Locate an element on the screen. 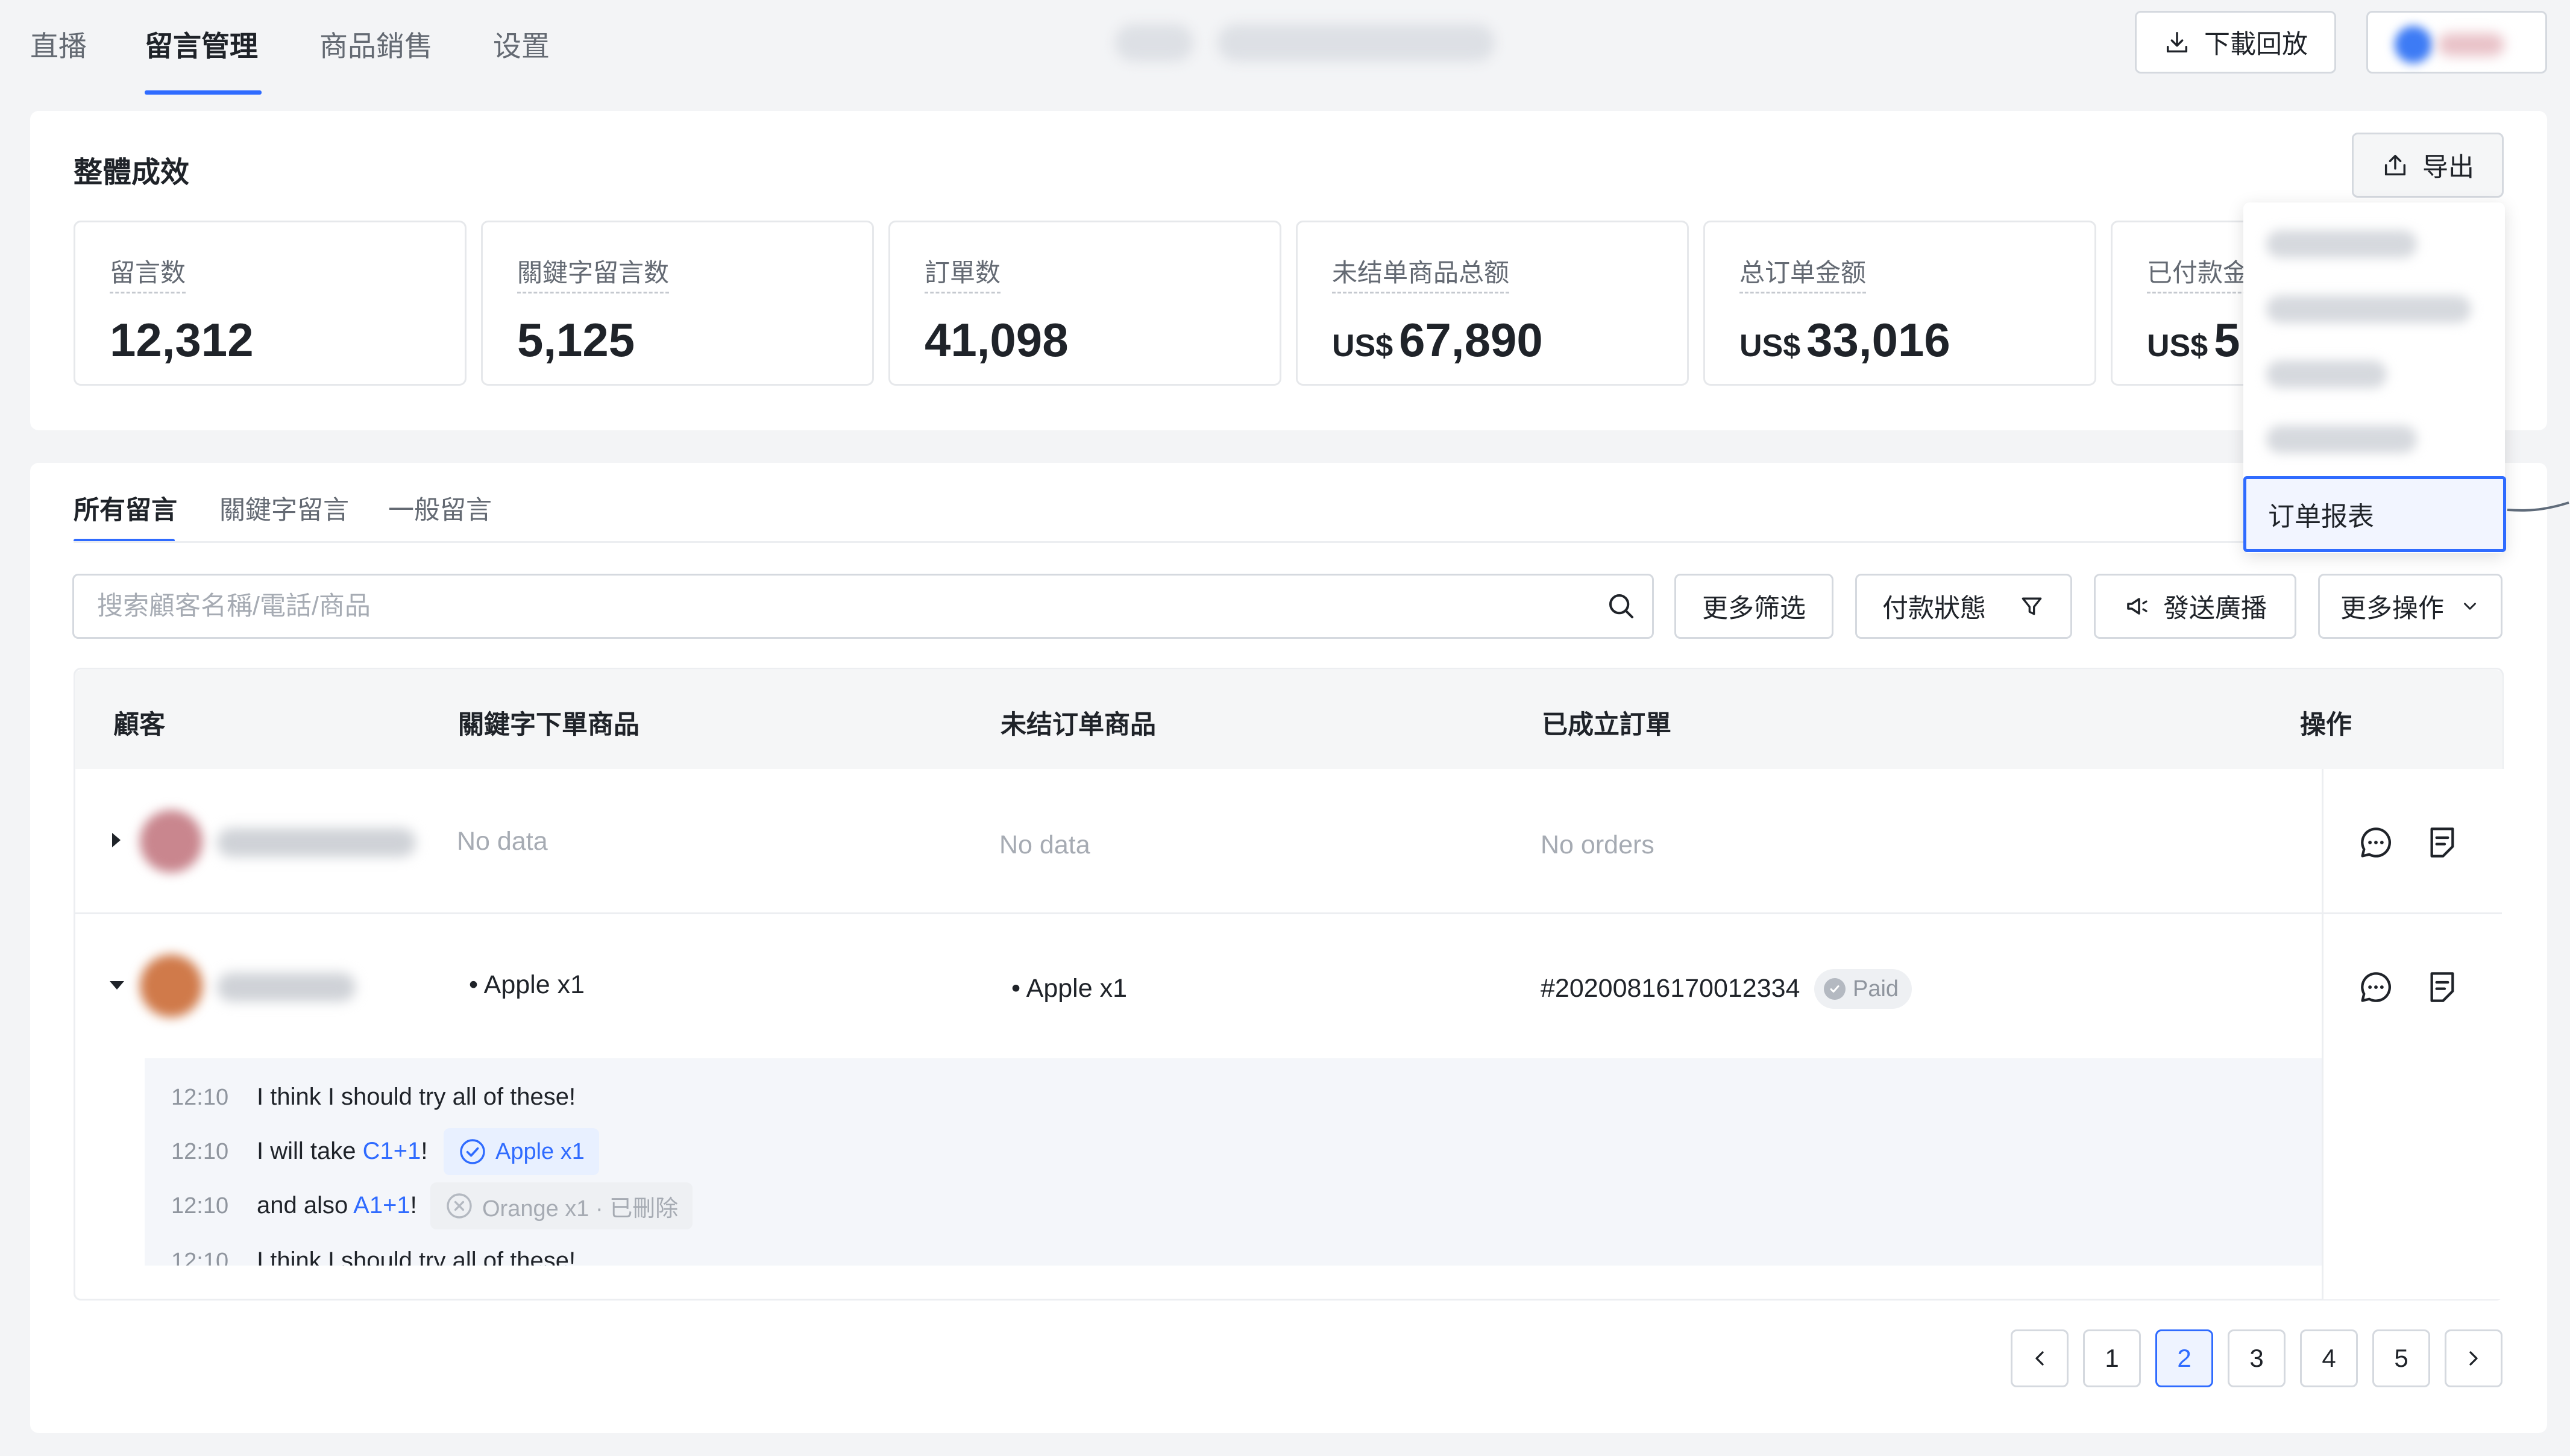 The image size is (2570, 1456). open-items-empty: No data is located at coordinates (1044, 844).